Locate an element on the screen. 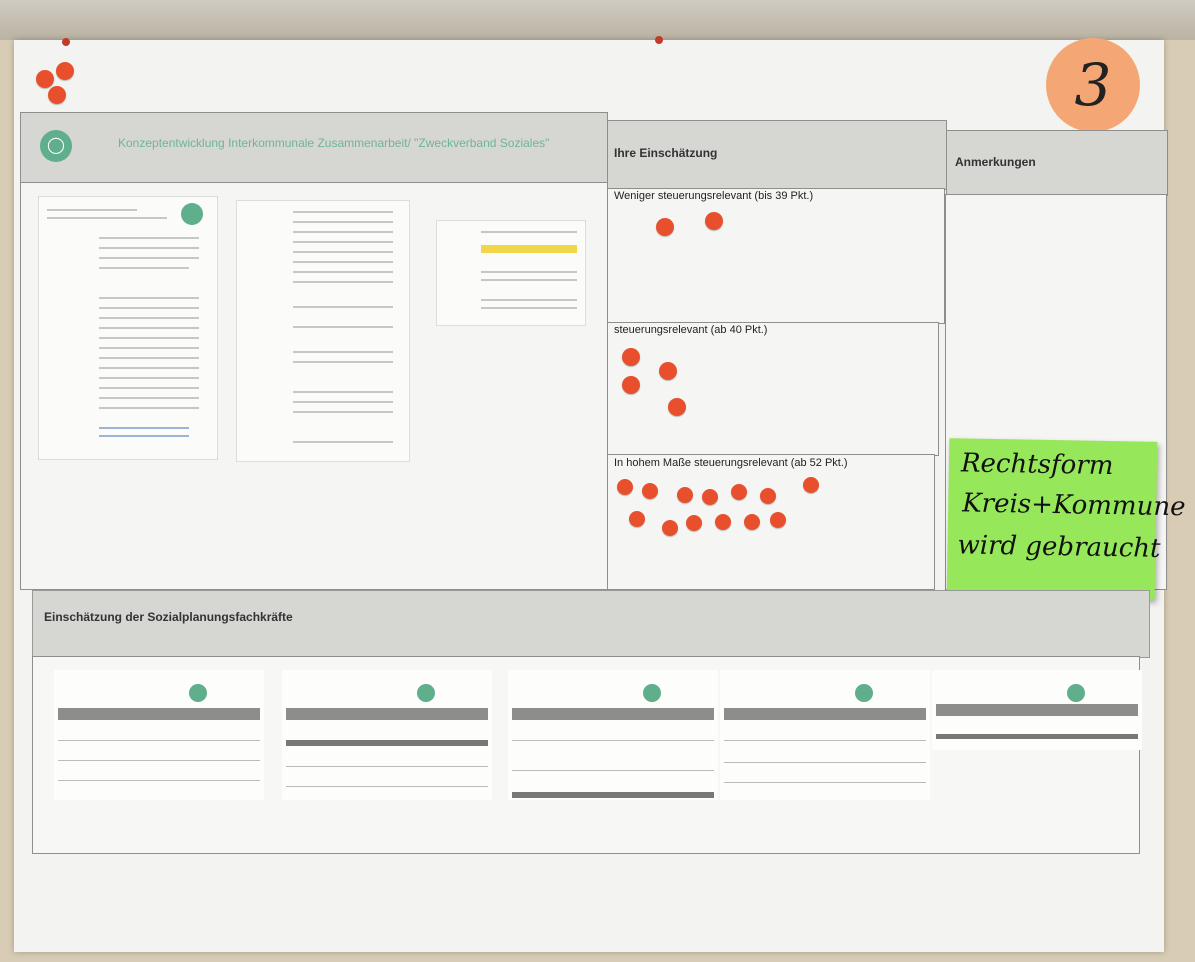  sticky-line: Rechtsform is located at coordinates (1037, 465).